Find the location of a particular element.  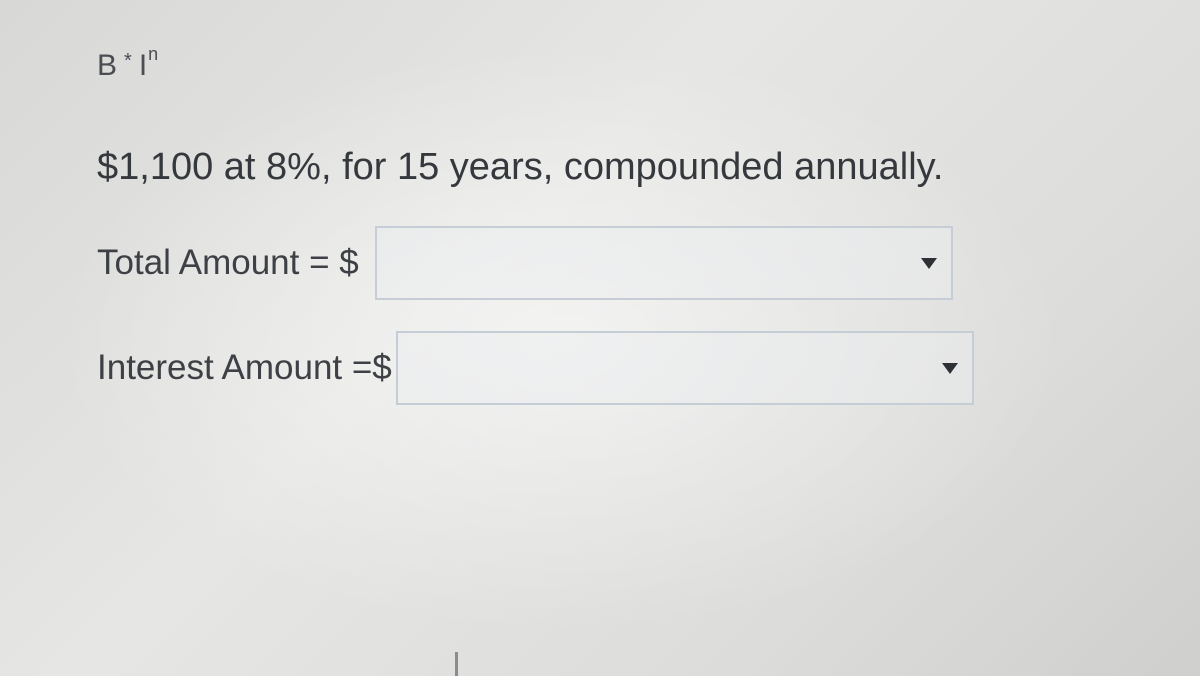

formula: B * In is located at coordinates (128, 63).